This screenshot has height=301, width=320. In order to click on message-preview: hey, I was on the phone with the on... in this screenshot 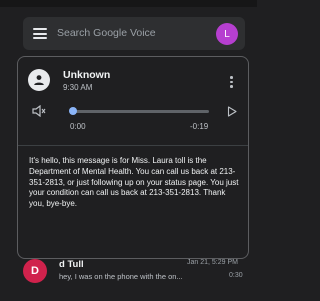, I will do `click(123, 276)`.